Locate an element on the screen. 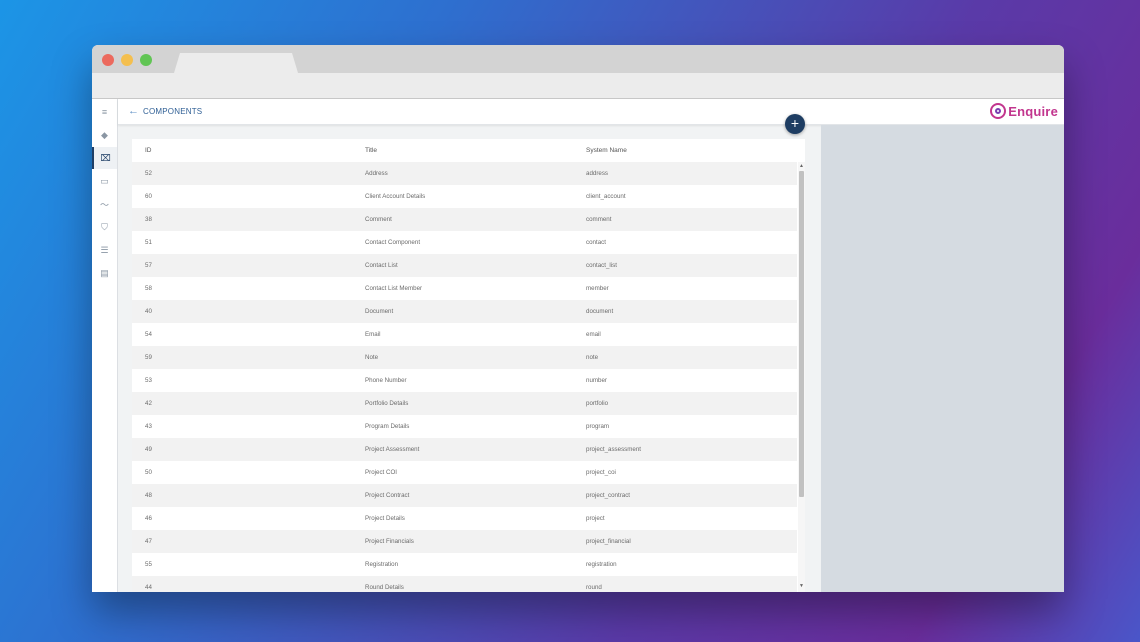 The image size is (1140, 642). table-scrollbar: ▲ ▼ is located at coordinates (801, 377).